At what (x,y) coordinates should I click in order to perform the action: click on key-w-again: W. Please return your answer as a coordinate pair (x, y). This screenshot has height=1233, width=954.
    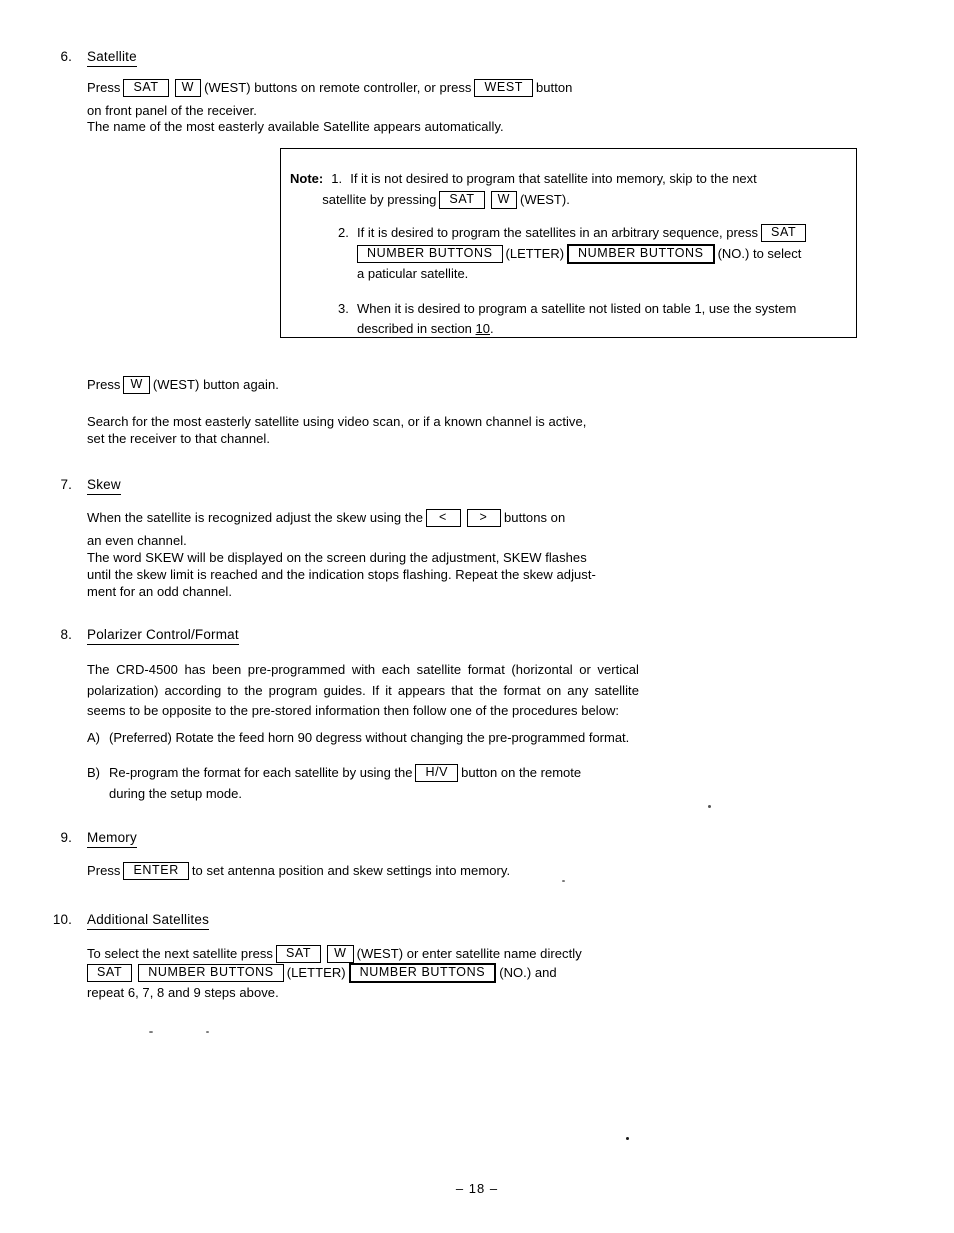
    Looking at the image, I should click on (136, 385).